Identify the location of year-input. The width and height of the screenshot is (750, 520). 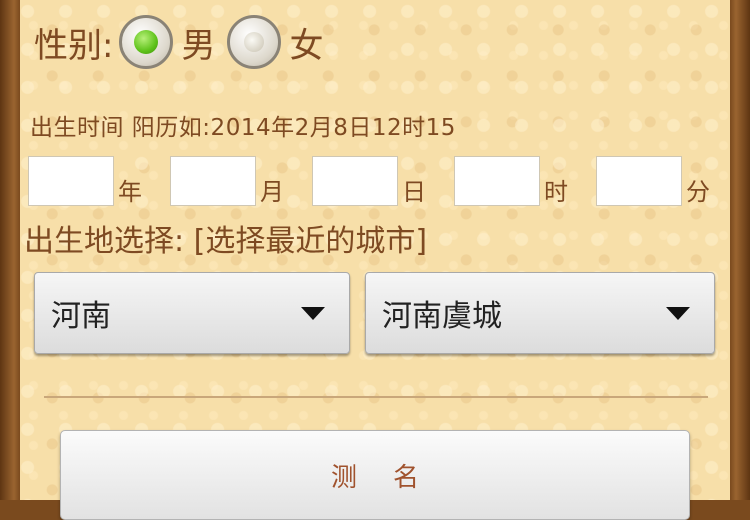
(71, 180).